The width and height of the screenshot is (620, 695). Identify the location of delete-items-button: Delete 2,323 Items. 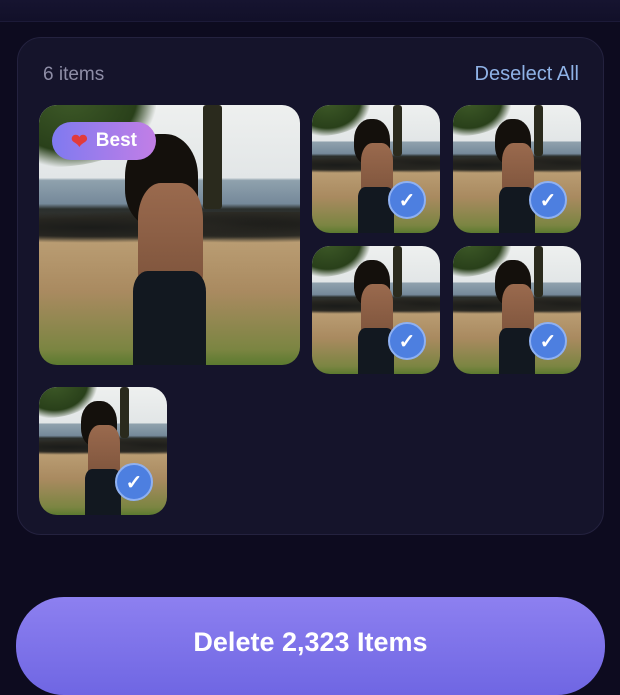
(310, 646).